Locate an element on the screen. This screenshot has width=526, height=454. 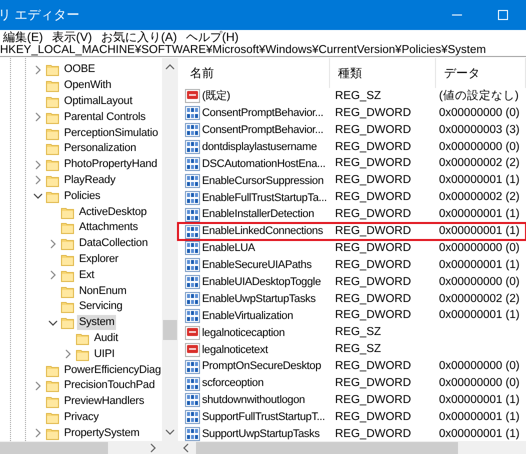
tree-item: Parental Controls is located at coordinates (105, 117).